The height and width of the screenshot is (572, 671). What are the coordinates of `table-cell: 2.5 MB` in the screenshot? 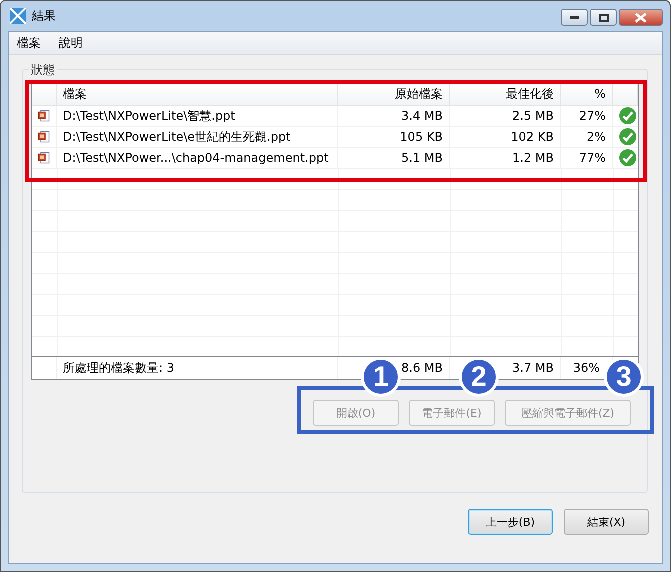 It's located at (505, 116).